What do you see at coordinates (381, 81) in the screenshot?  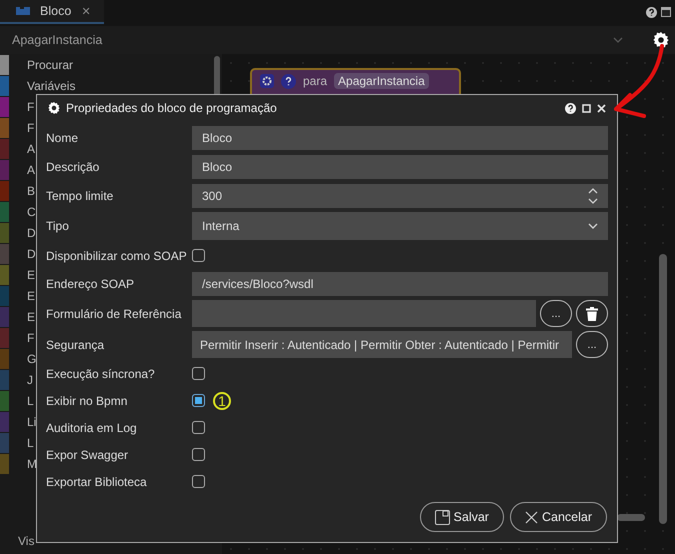 I see `block-name-field: ApagarInstancia` at bounding box center [381, 81].